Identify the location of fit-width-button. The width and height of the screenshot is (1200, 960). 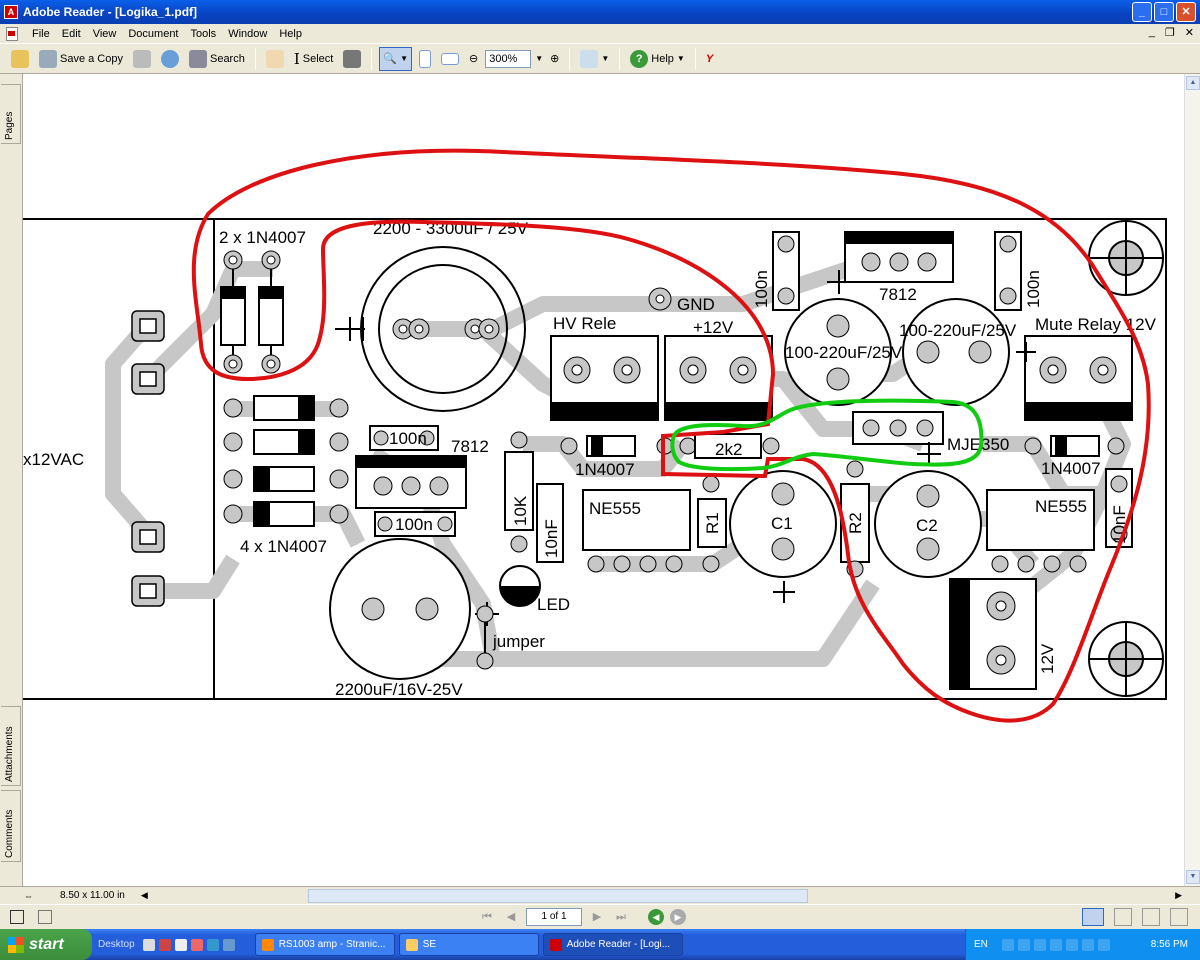
(450, 59).